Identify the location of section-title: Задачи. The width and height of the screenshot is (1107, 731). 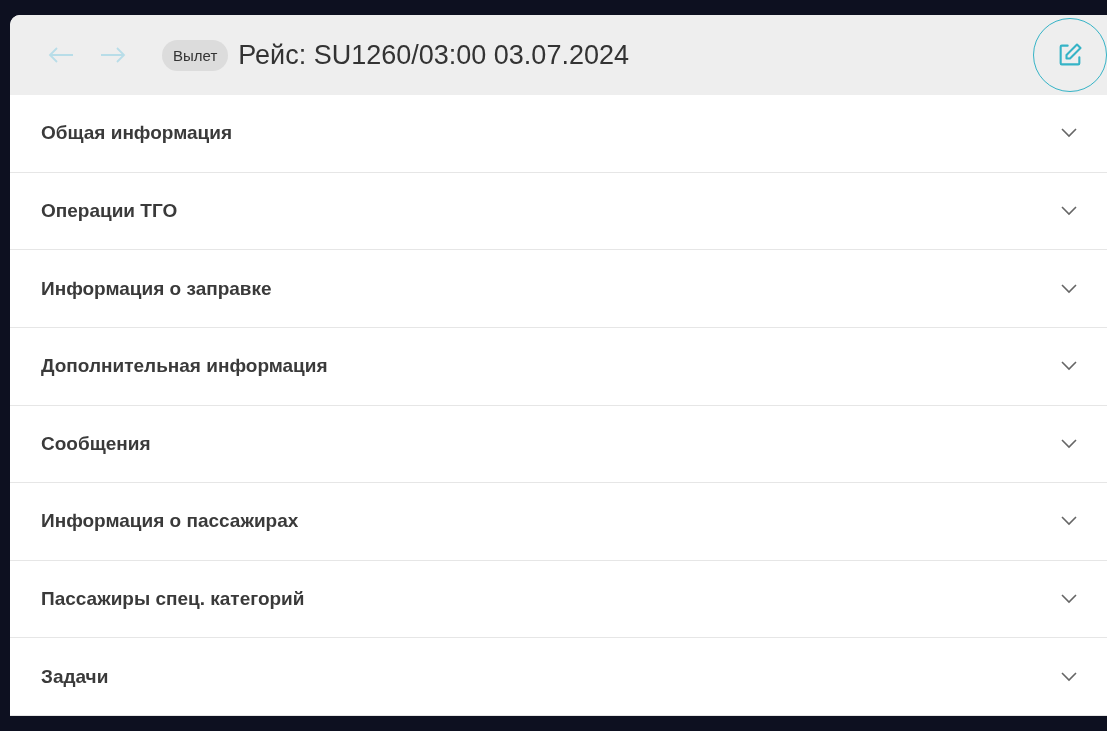
(75, 676).